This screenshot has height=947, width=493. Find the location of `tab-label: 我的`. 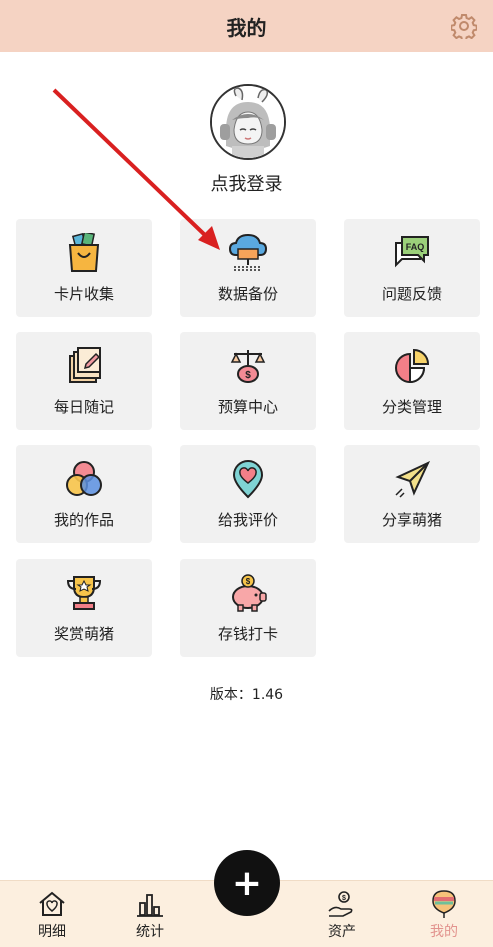

tab-label: 我的 is located at coordinates (444, 932).